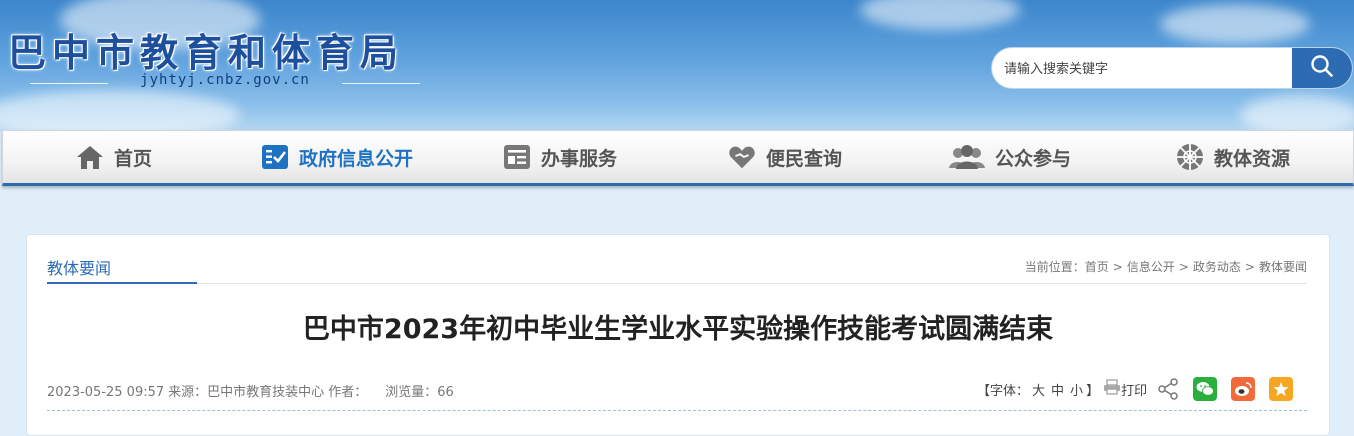  Describe the element at coordinates (1190, 157) in the screenshot. I see `ball-icon` at that location.